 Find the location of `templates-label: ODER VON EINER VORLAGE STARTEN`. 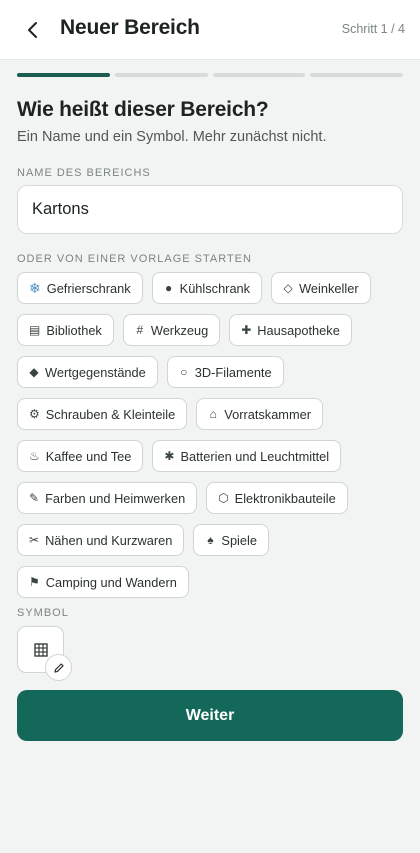

templates-label: ODER VON EINER VORLAGE STARTEN is located at coordinates (134, 259).